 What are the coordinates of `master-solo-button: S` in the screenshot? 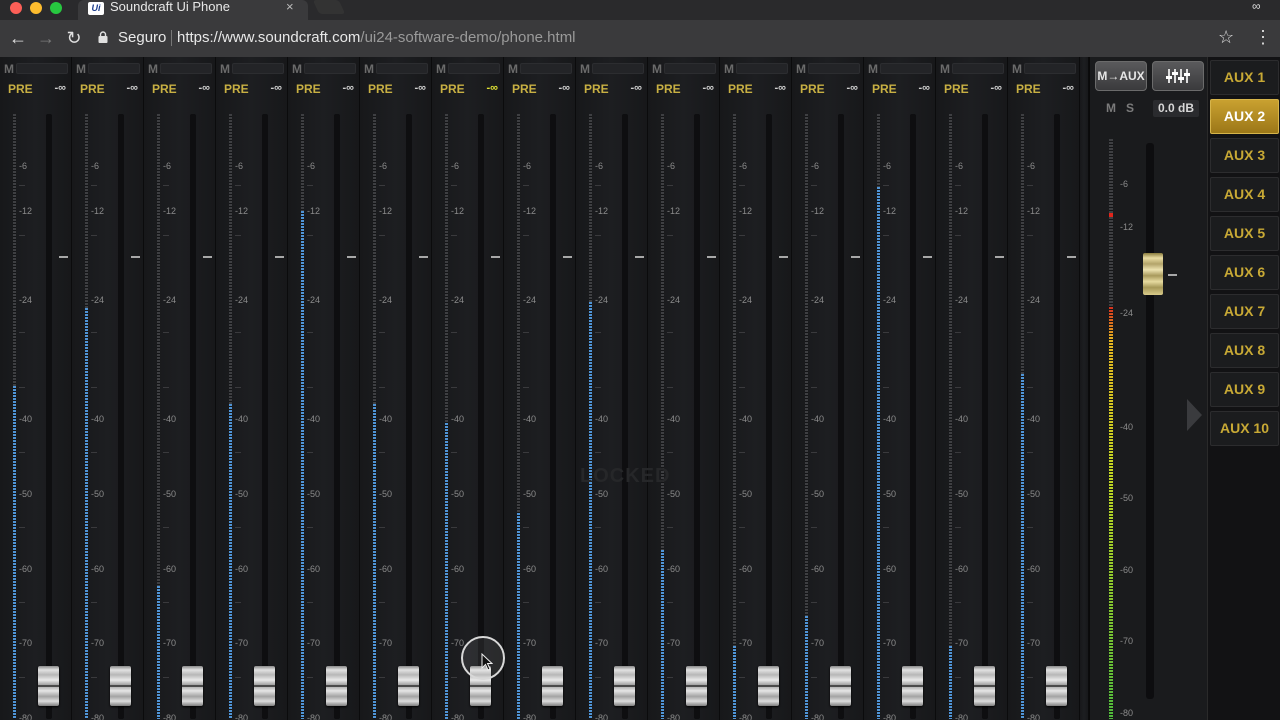 It's located at (1130, 108).